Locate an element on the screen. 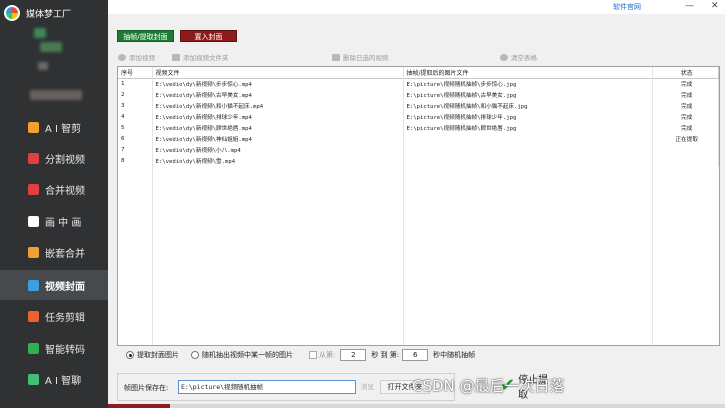  column-header: 状态 is located at coordinates (685, 73).